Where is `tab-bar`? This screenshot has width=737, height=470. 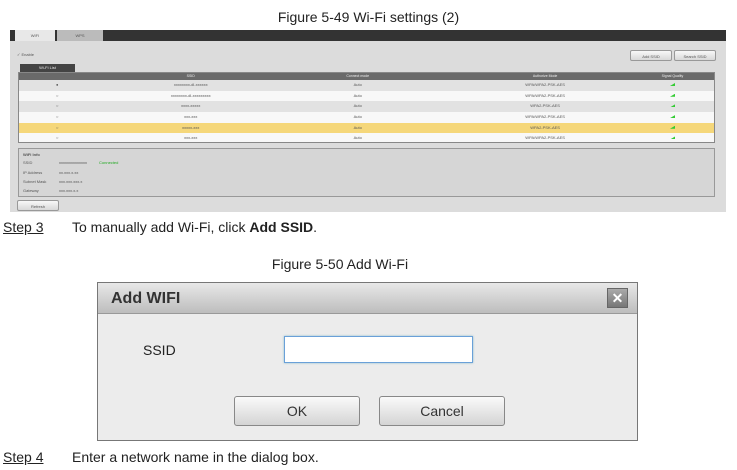
tab-bar is located at coordinates (368, 35).